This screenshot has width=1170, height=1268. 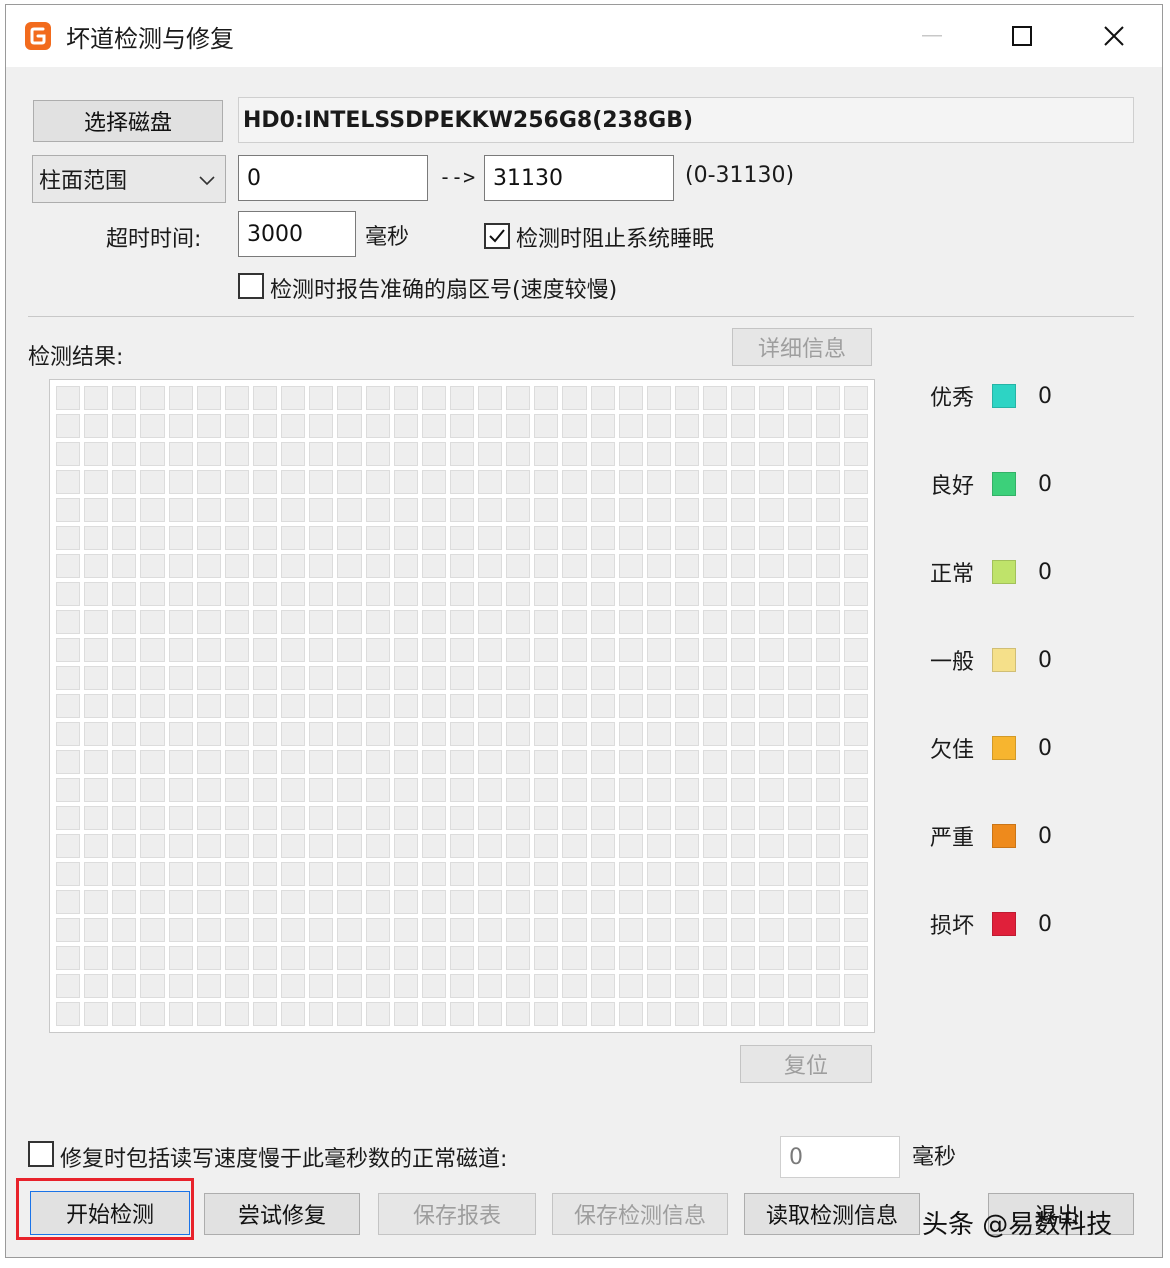 I want to click on minimize-button, so click(x=932, y=36).